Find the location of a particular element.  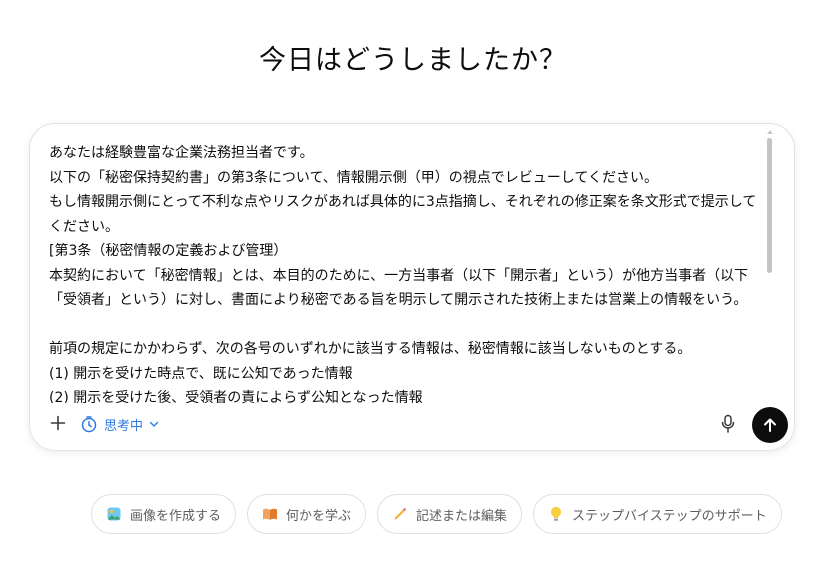

suggestion-write-edit: 記述または編集 is located at coordinates (450, 514).